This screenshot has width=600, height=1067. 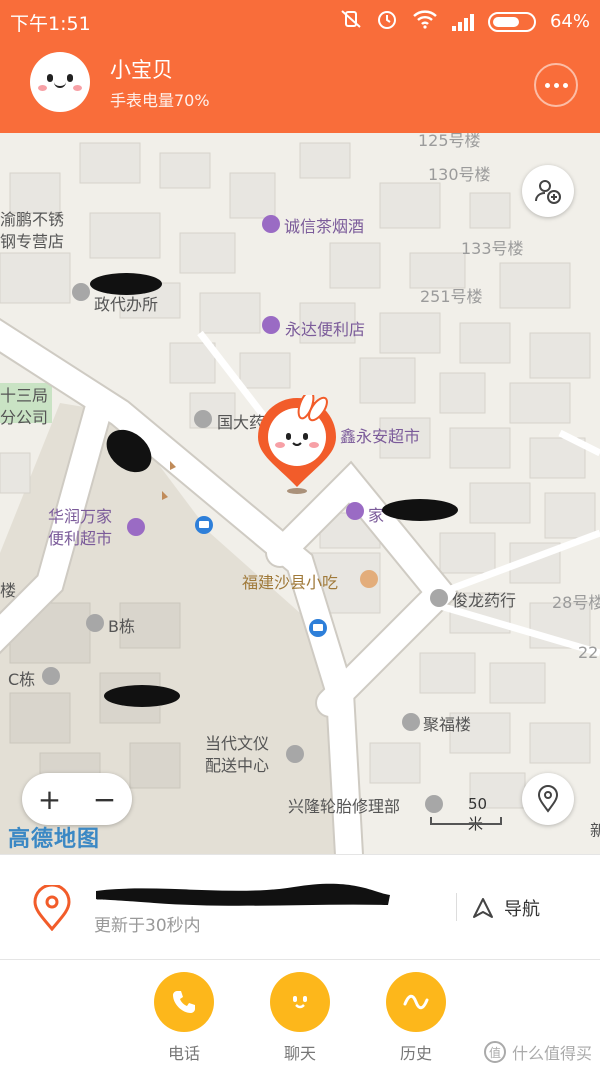 I want to click on battery-percent: 64%, so click(x=569, y=21).